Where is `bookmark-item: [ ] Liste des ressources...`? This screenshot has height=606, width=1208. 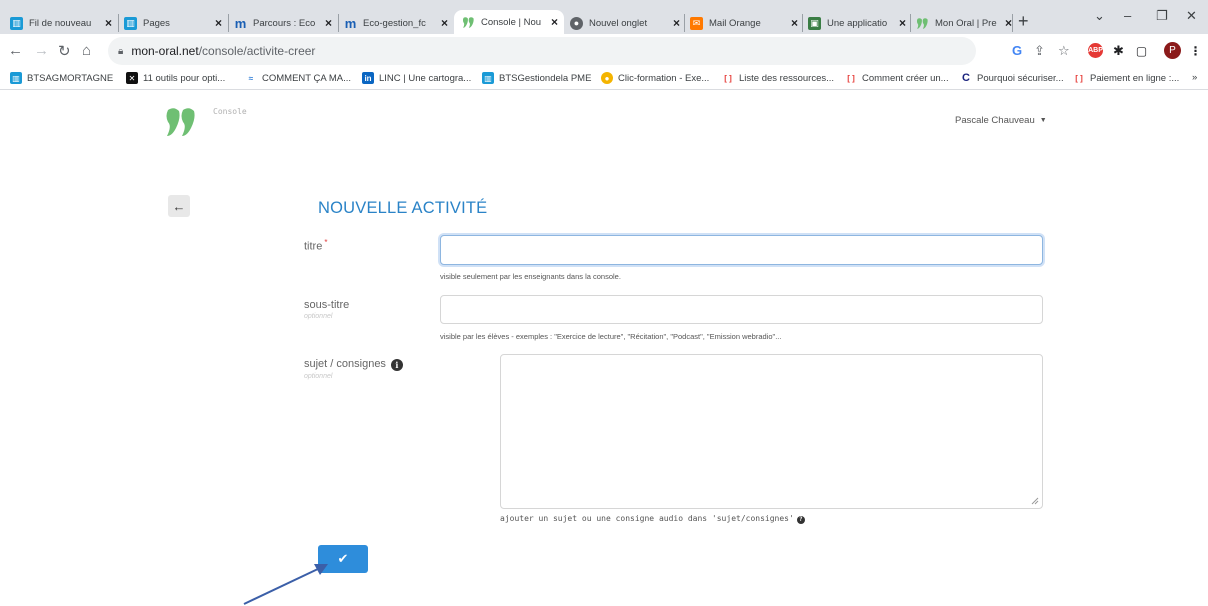
bookmark-item: [ ] Liste des ressources... is located at coordinates (778, 78).